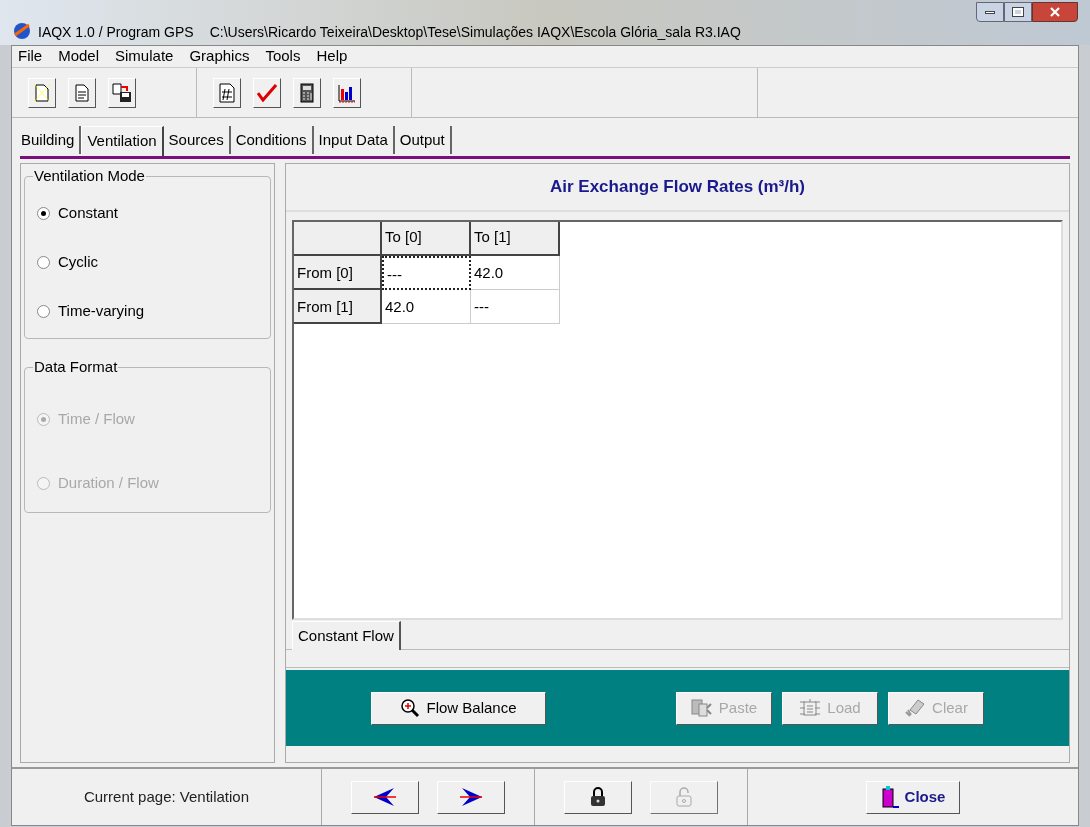  What do you see at coordinates (144, 56) in the screenshot?
I see `menu-item: Simulate` at bounding box center [144, 56].